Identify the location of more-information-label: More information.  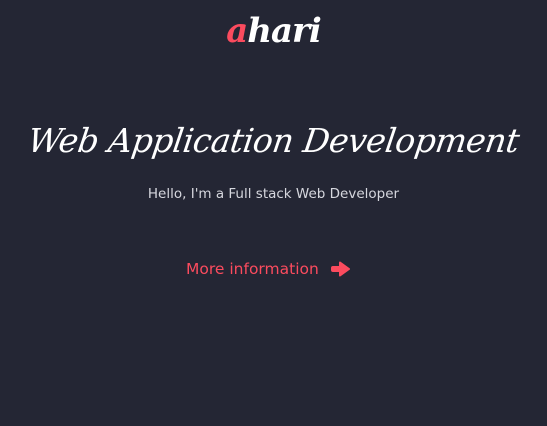
(252, 269).